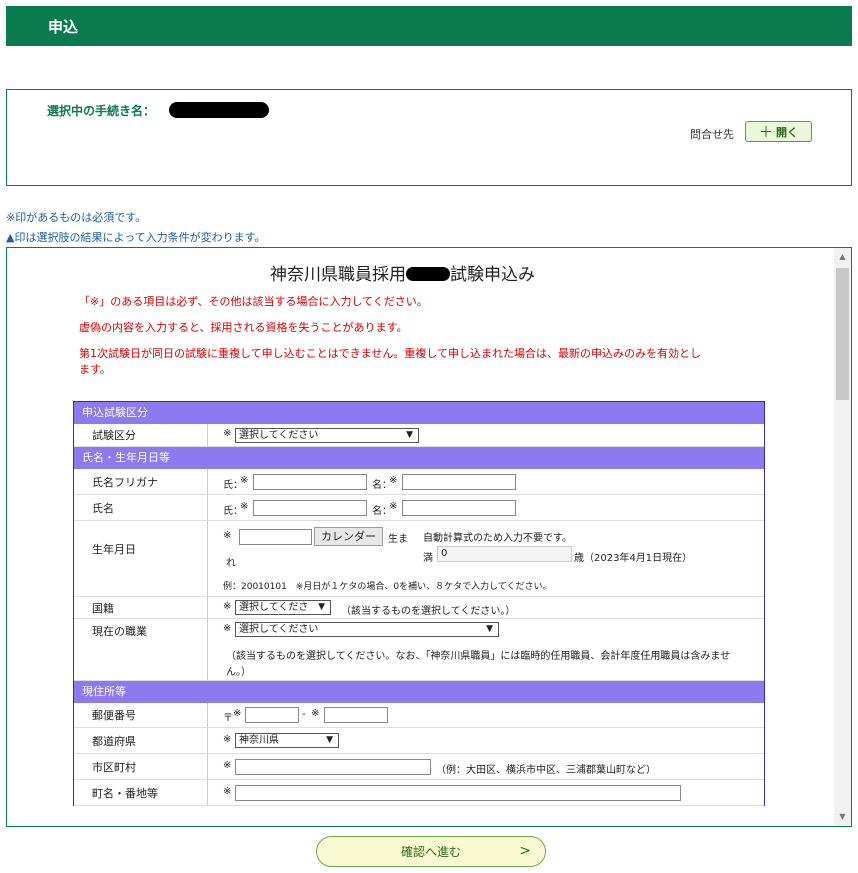 Image resolution: width=858 pixels, height=873 pixels. I want to click on postal-code-second-input, so click(356, 715).